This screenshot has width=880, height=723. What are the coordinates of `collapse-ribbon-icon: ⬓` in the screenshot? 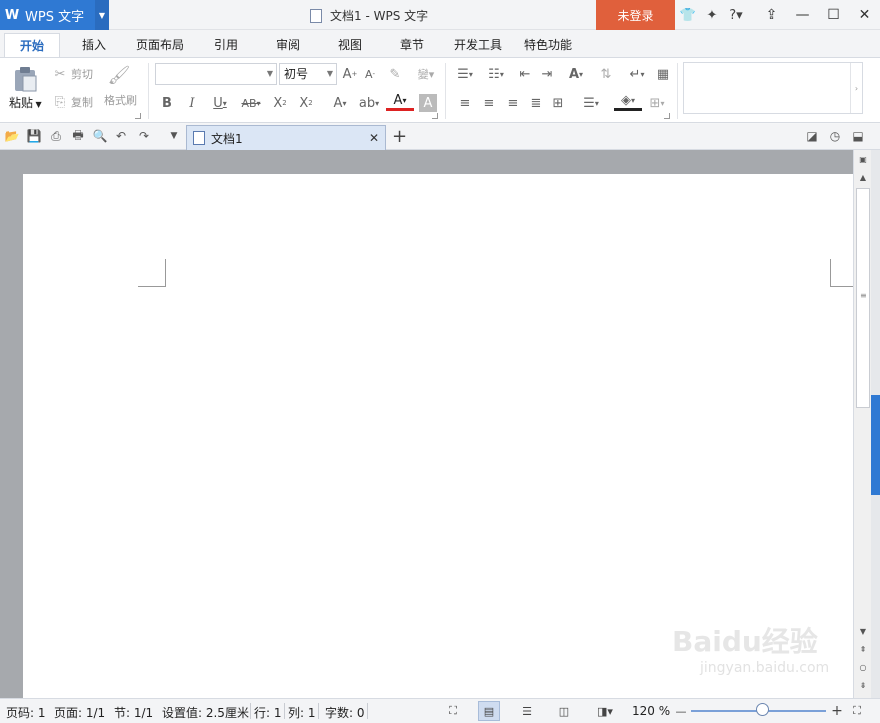 It's located at (858, 136).